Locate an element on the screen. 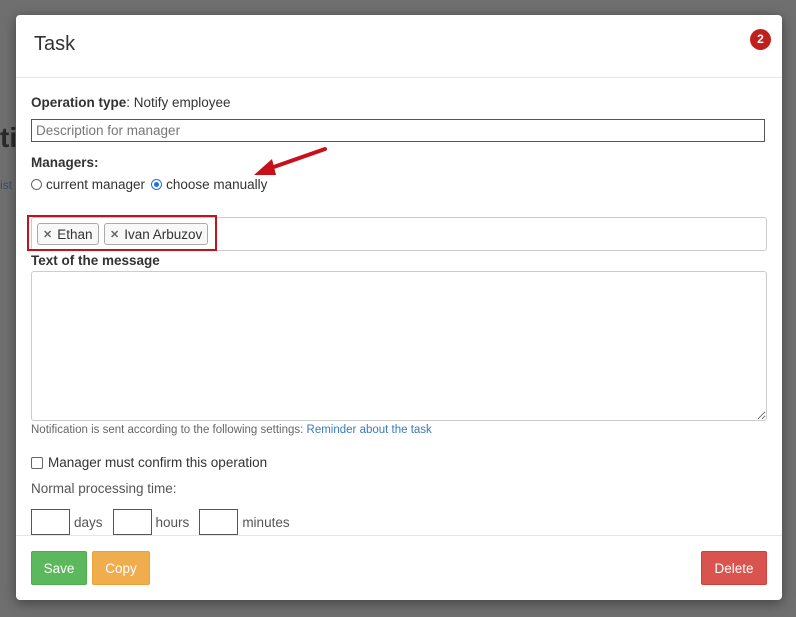 Image resolution: width=796 pixels, height=617 pixels. hours-input is located at coordinates (132, 522).